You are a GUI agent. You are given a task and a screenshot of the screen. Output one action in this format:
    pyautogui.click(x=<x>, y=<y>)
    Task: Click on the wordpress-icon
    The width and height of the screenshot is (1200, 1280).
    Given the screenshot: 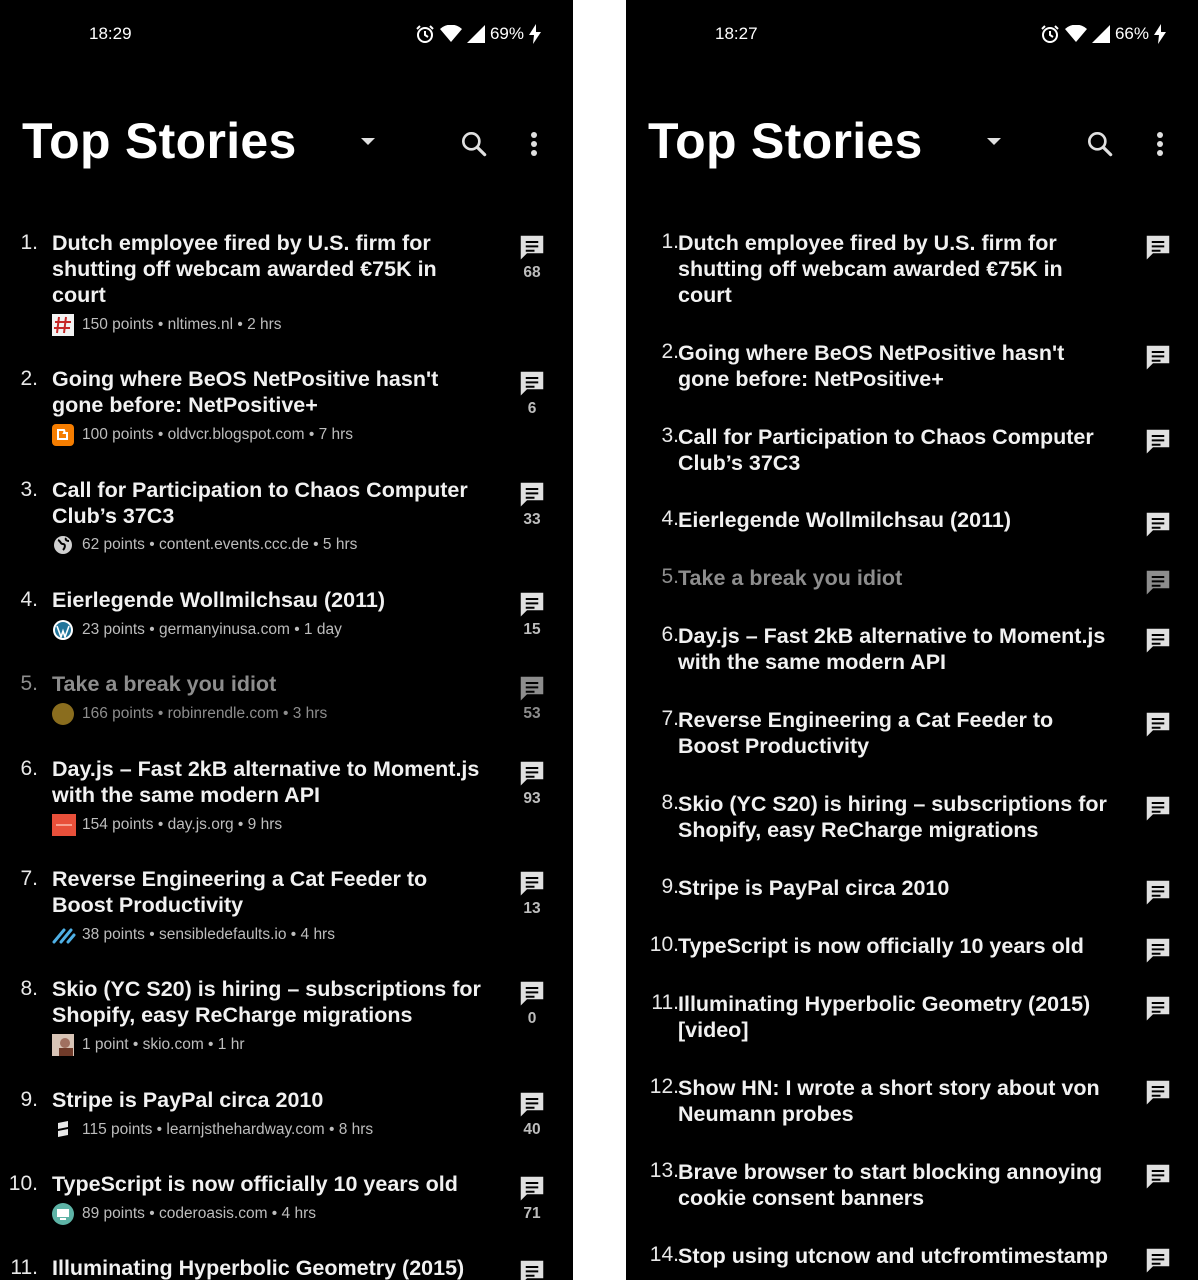 What is the action you would take?
    pyautogui.click(x=63, y=630)
    